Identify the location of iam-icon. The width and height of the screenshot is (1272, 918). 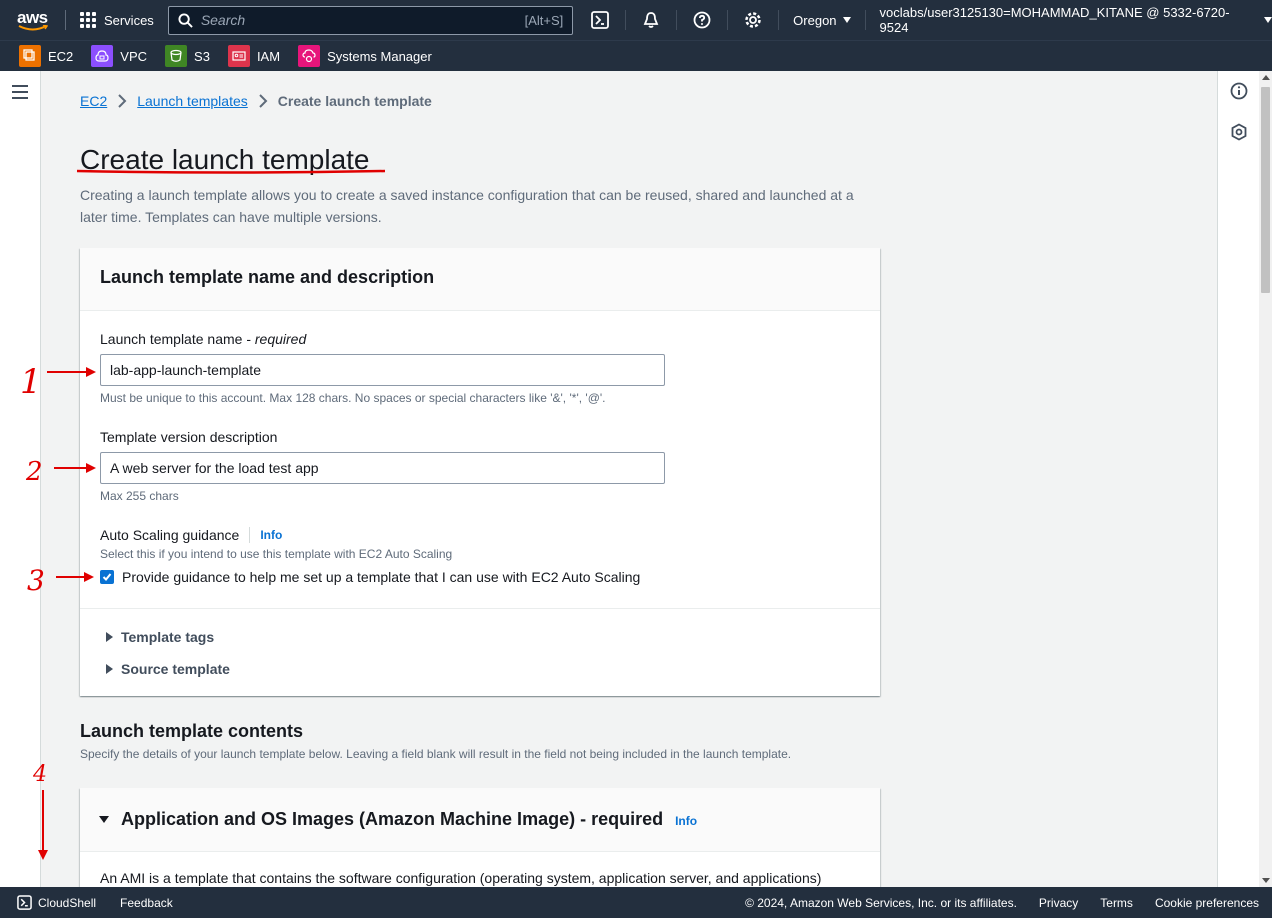
(238, 56).